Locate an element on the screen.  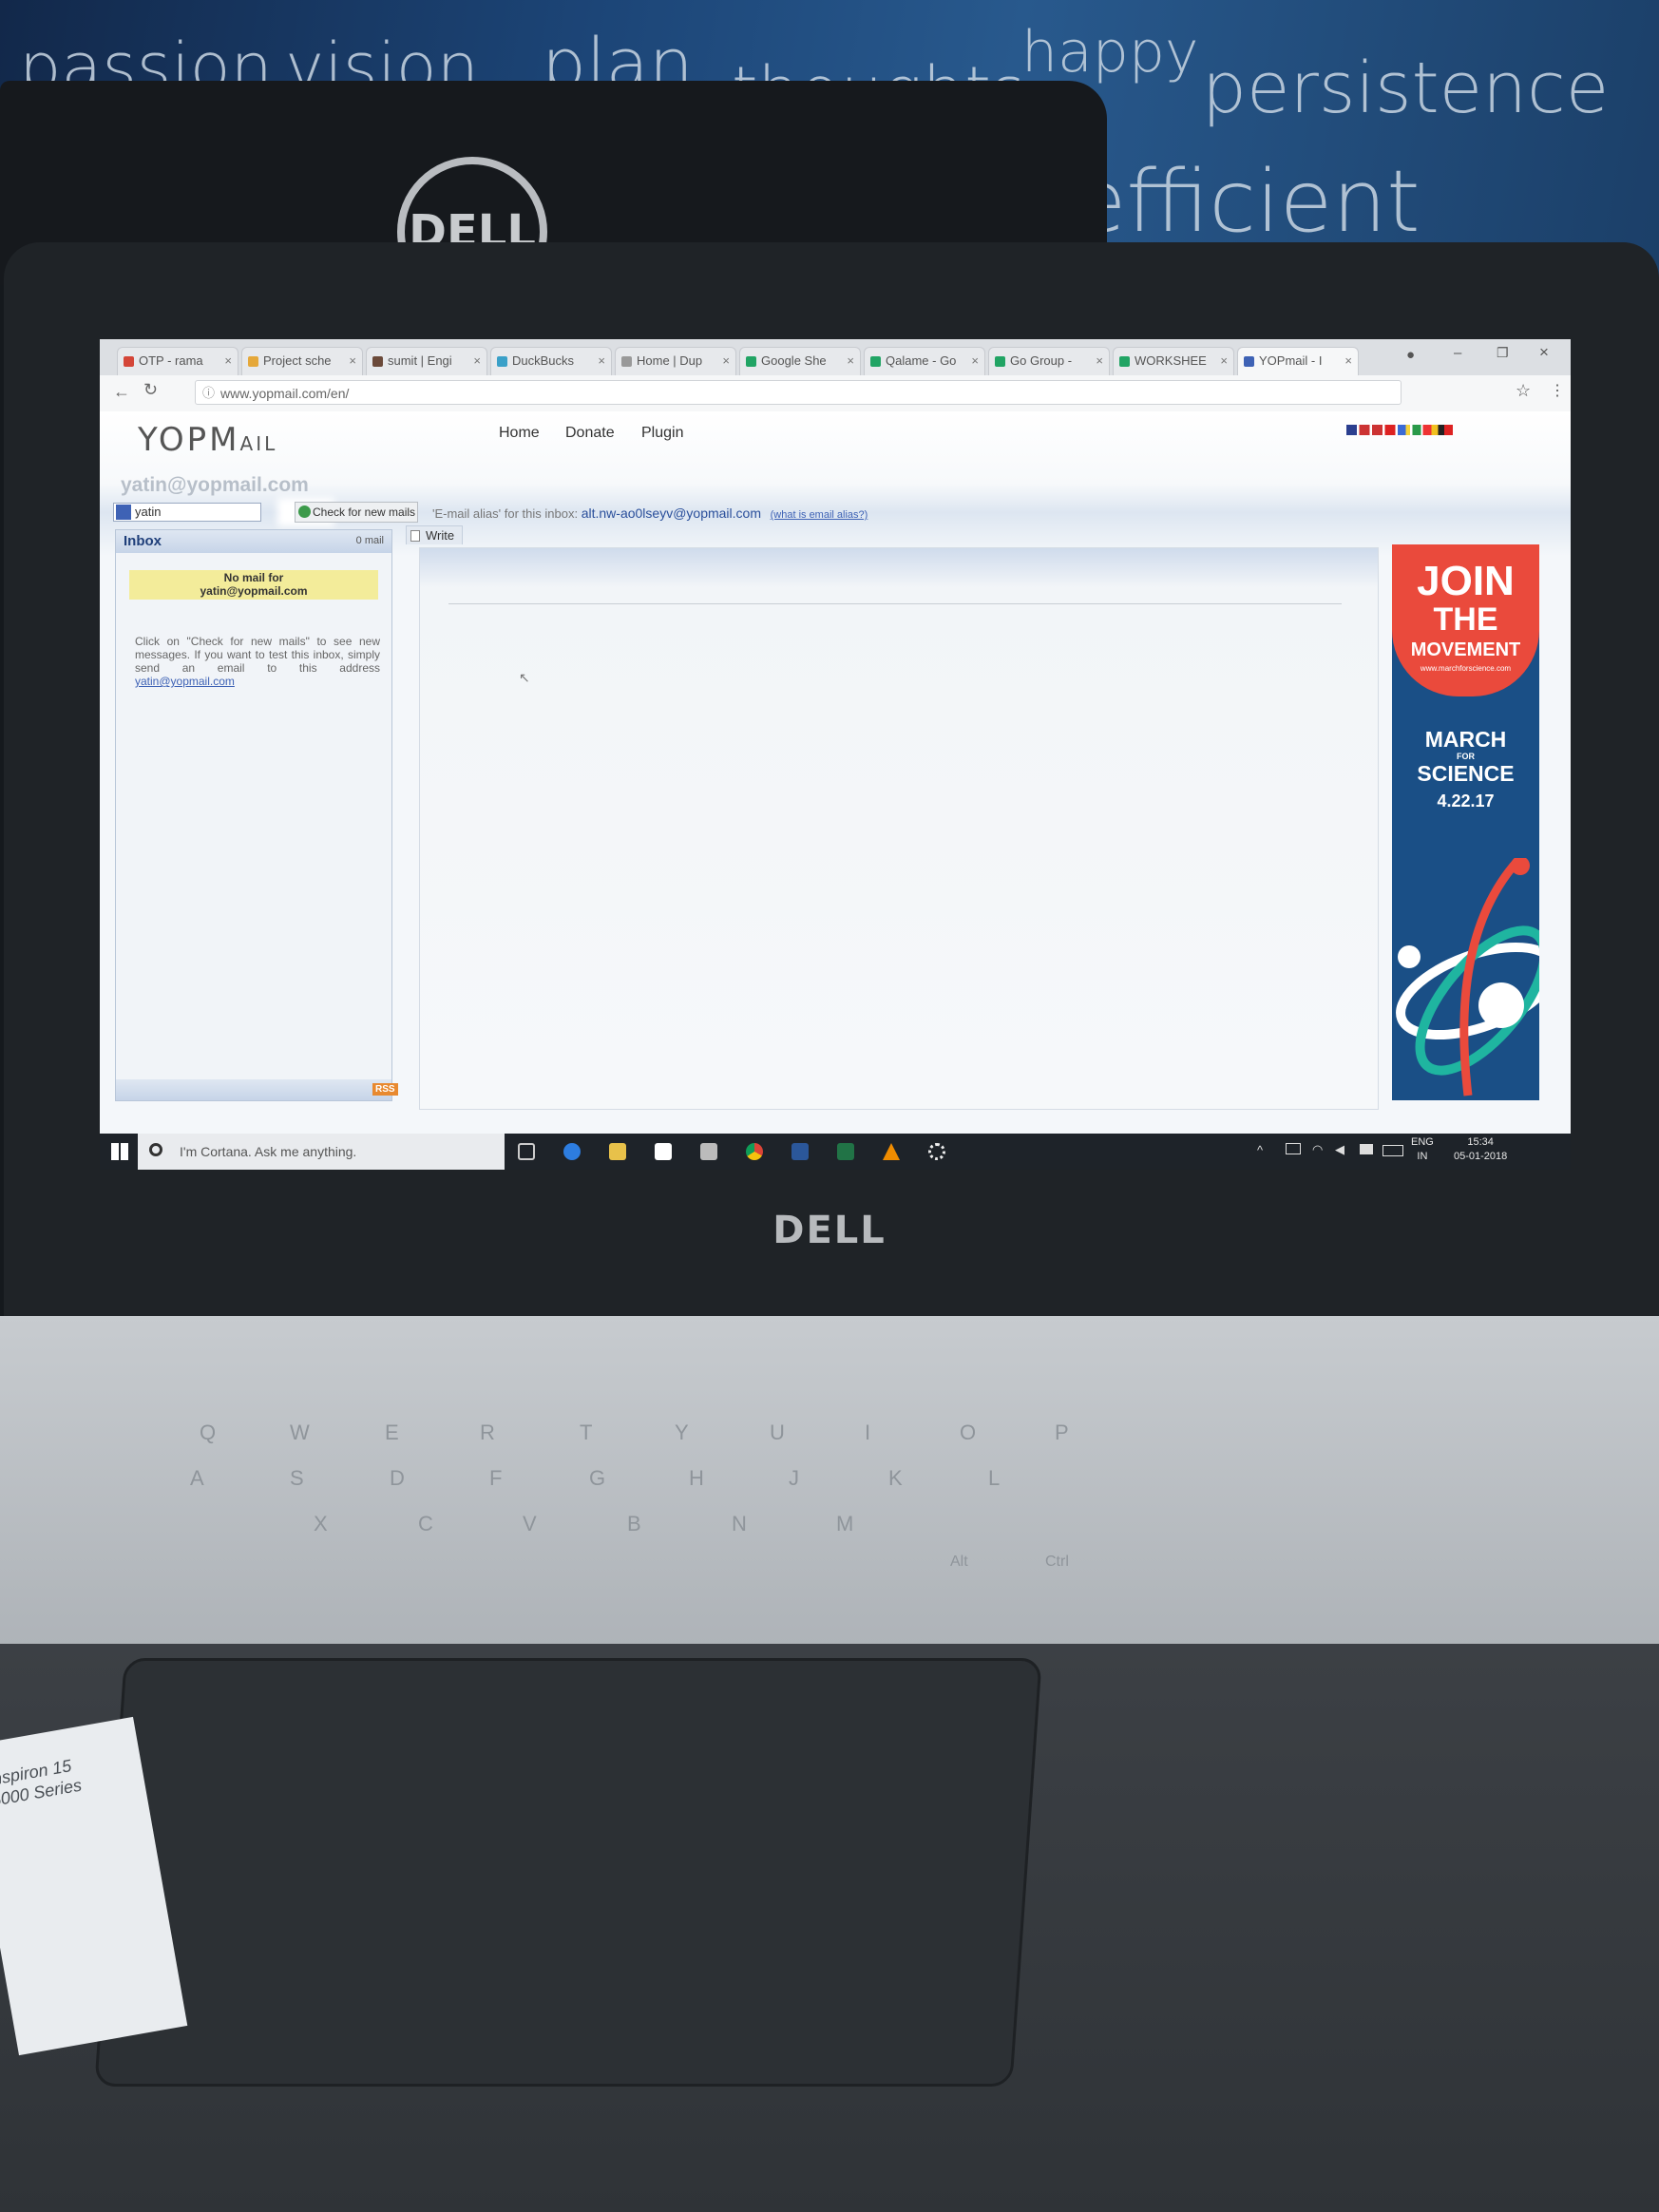
tab-label: Go Group - is located at coordinates (1041, 361).